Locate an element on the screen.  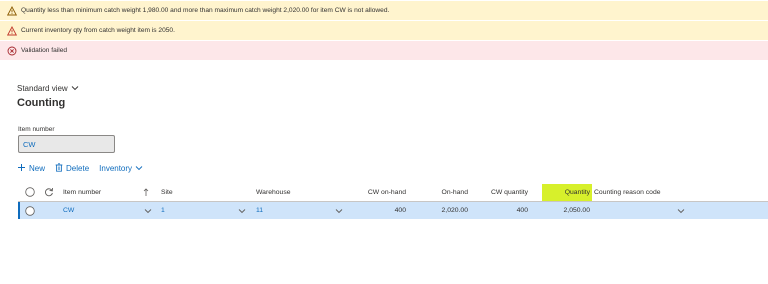
column-header-item-number: Item number is located at coordinates (82, 192).